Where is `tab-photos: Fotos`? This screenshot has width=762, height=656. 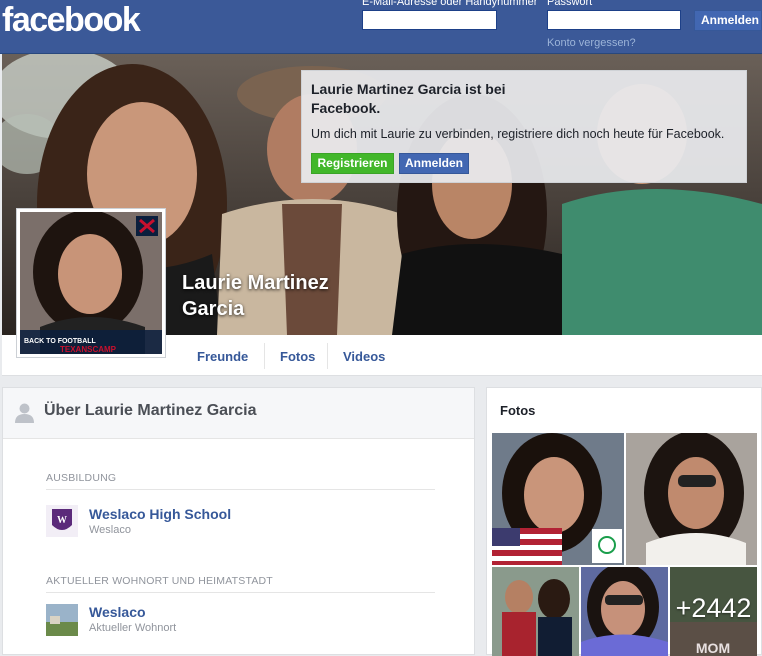 tab-photos: Fotos is located at coordinates (297, 355).